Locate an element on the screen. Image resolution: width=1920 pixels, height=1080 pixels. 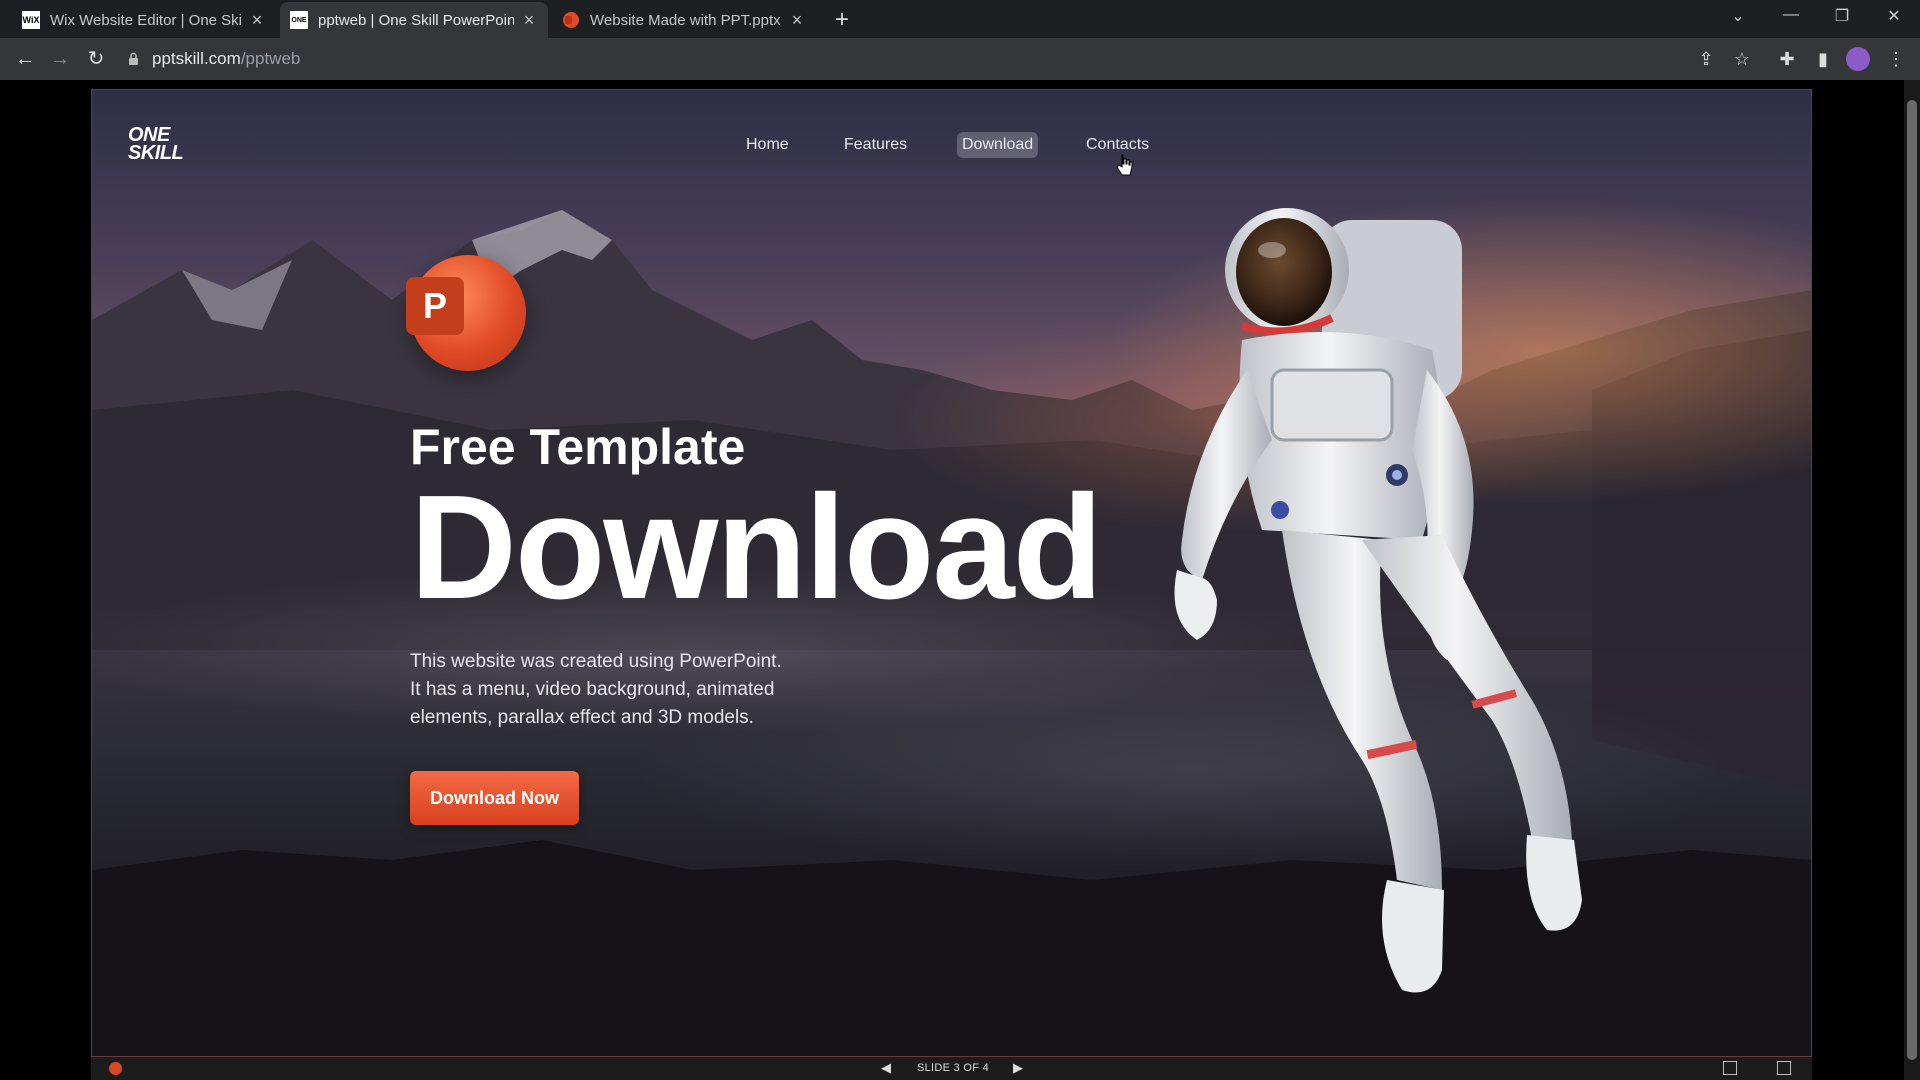
page-scrollbar is located at coordinates (1912, 580).